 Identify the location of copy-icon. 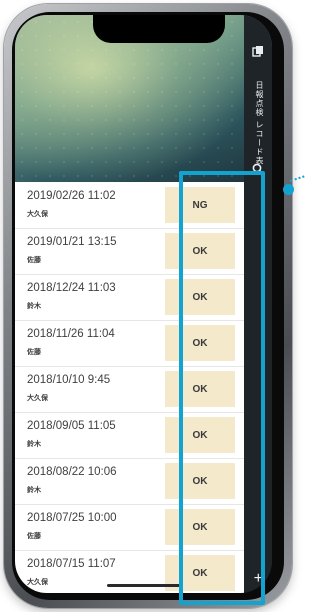
(258, 51).